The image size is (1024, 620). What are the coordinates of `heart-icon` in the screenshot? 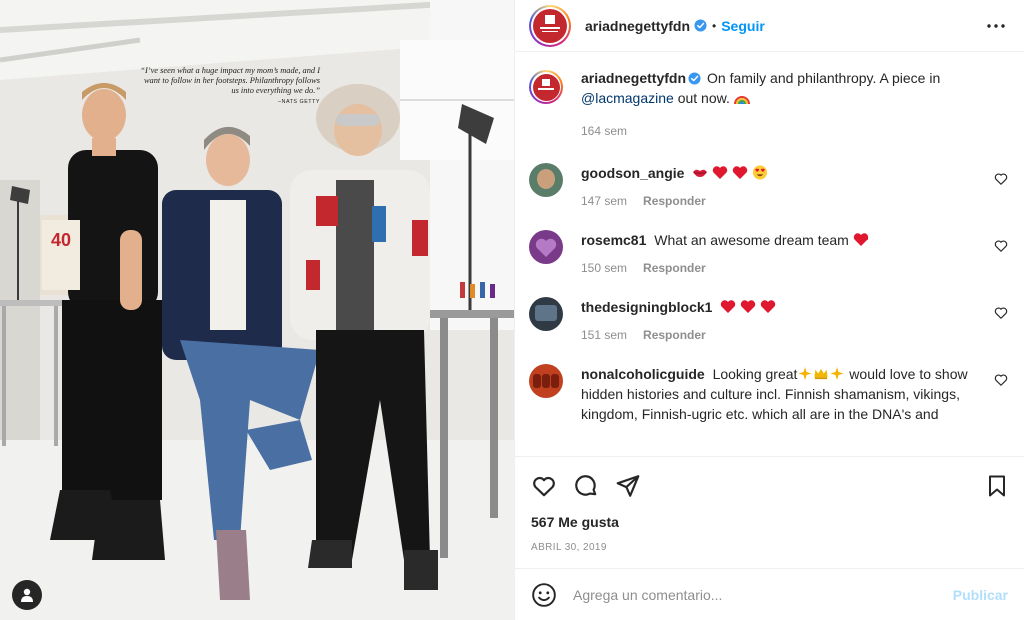 It's located at (544, 486).